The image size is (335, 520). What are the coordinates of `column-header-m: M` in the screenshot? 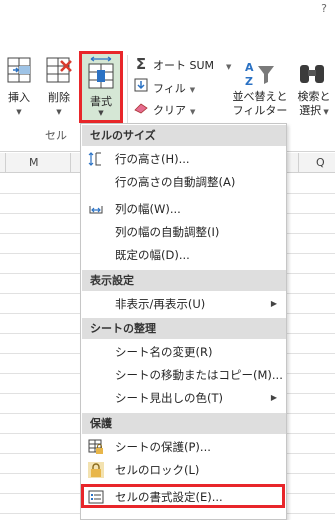 It's located at (34, 162).